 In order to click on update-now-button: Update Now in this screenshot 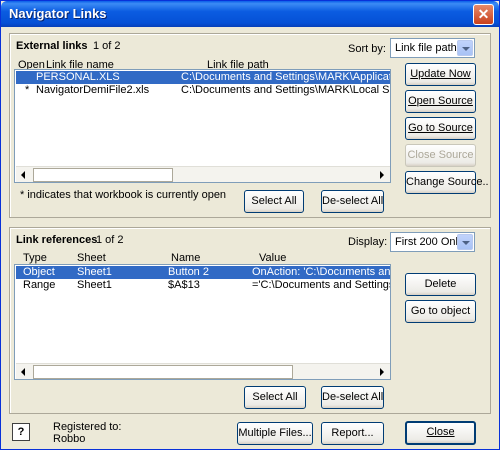, I will do `click(440, 74)`.